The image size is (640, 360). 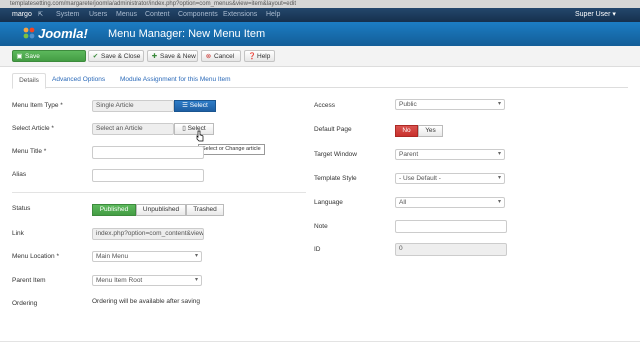 What do you see at coordinates (95, 56) in the screenshot?
I see `check-icon: ✔` at bounding box center [95, 56].